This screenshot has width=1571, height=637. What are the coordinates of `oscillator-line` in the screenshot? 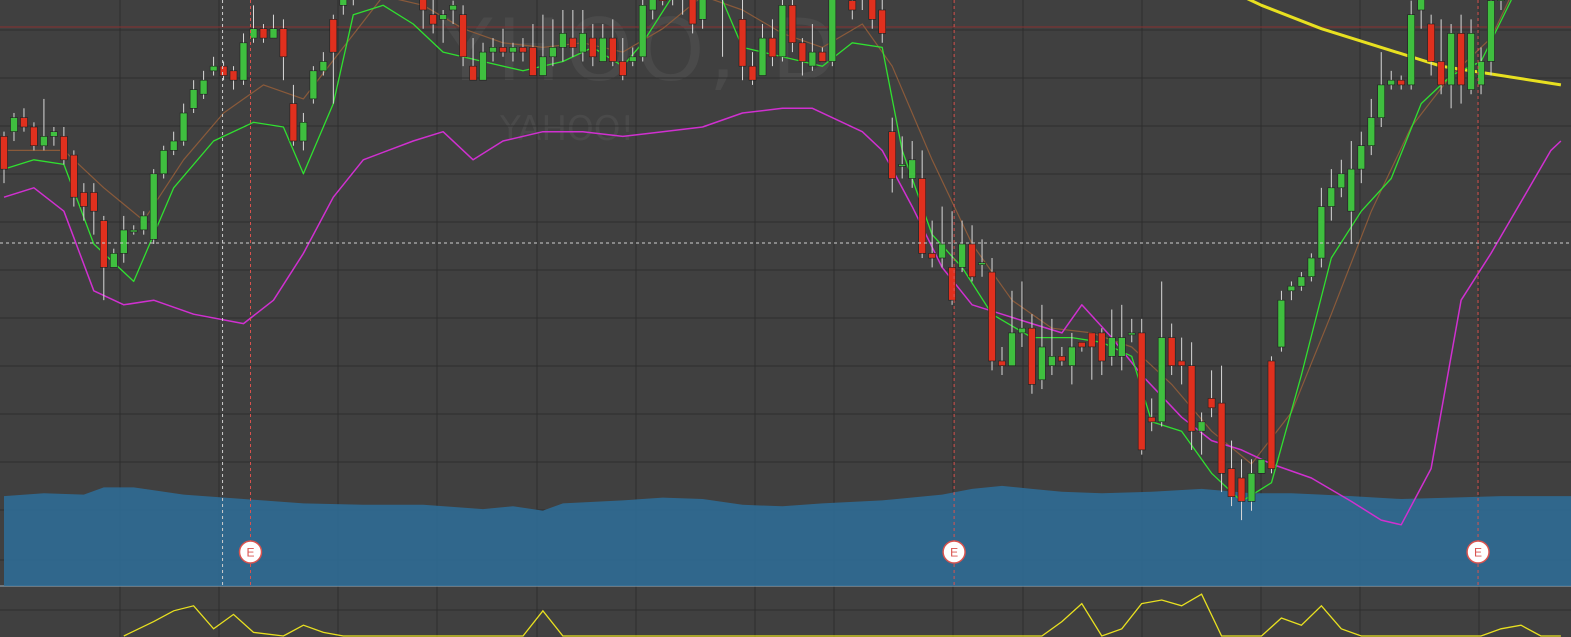 It's located at (842, 615).